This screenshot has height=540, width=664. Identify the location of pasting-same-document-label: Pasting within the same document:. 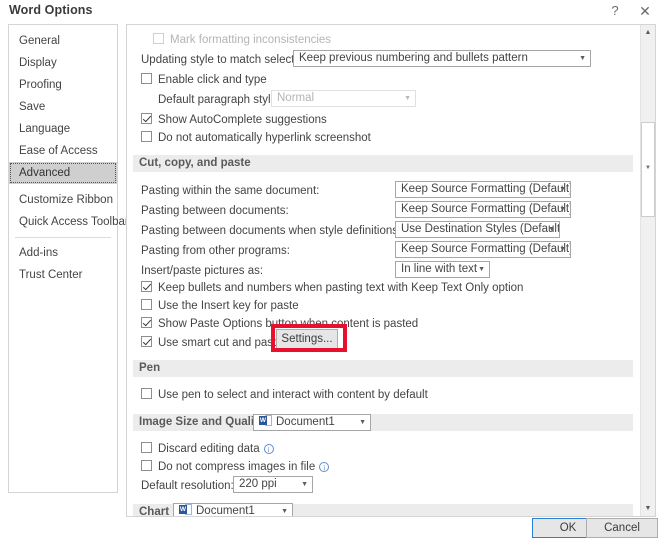
(230, 191).